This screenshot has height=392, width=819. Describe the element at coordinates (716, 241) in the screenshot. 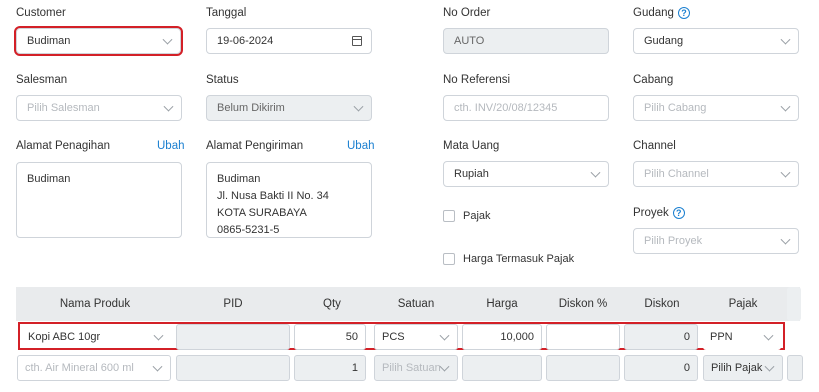

I see `proyek-select: Pilih Proyek` at that location.